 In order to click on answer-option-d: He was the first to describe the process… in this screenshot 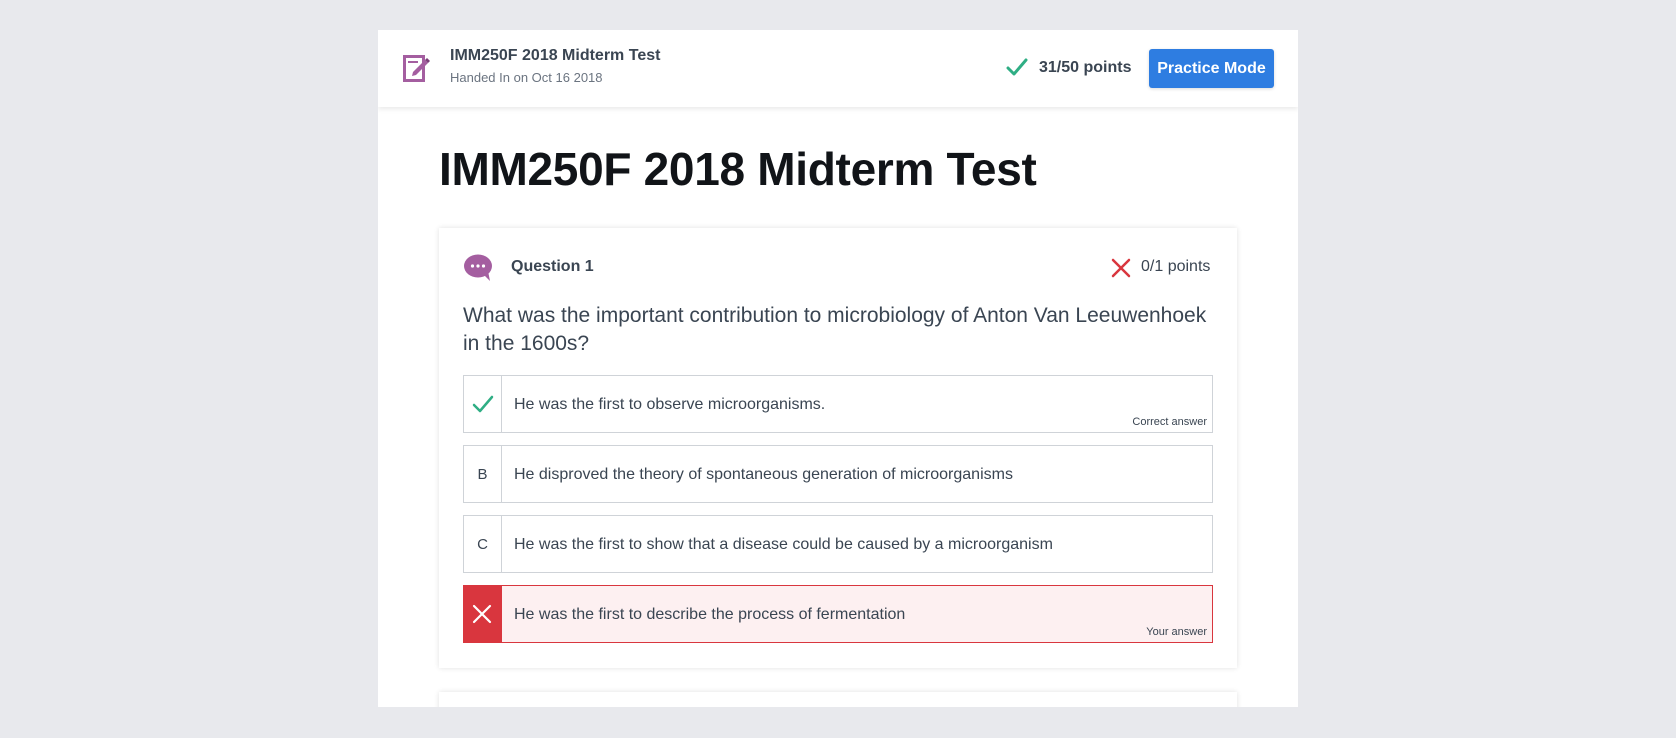, I will do `click(838, 614)`.